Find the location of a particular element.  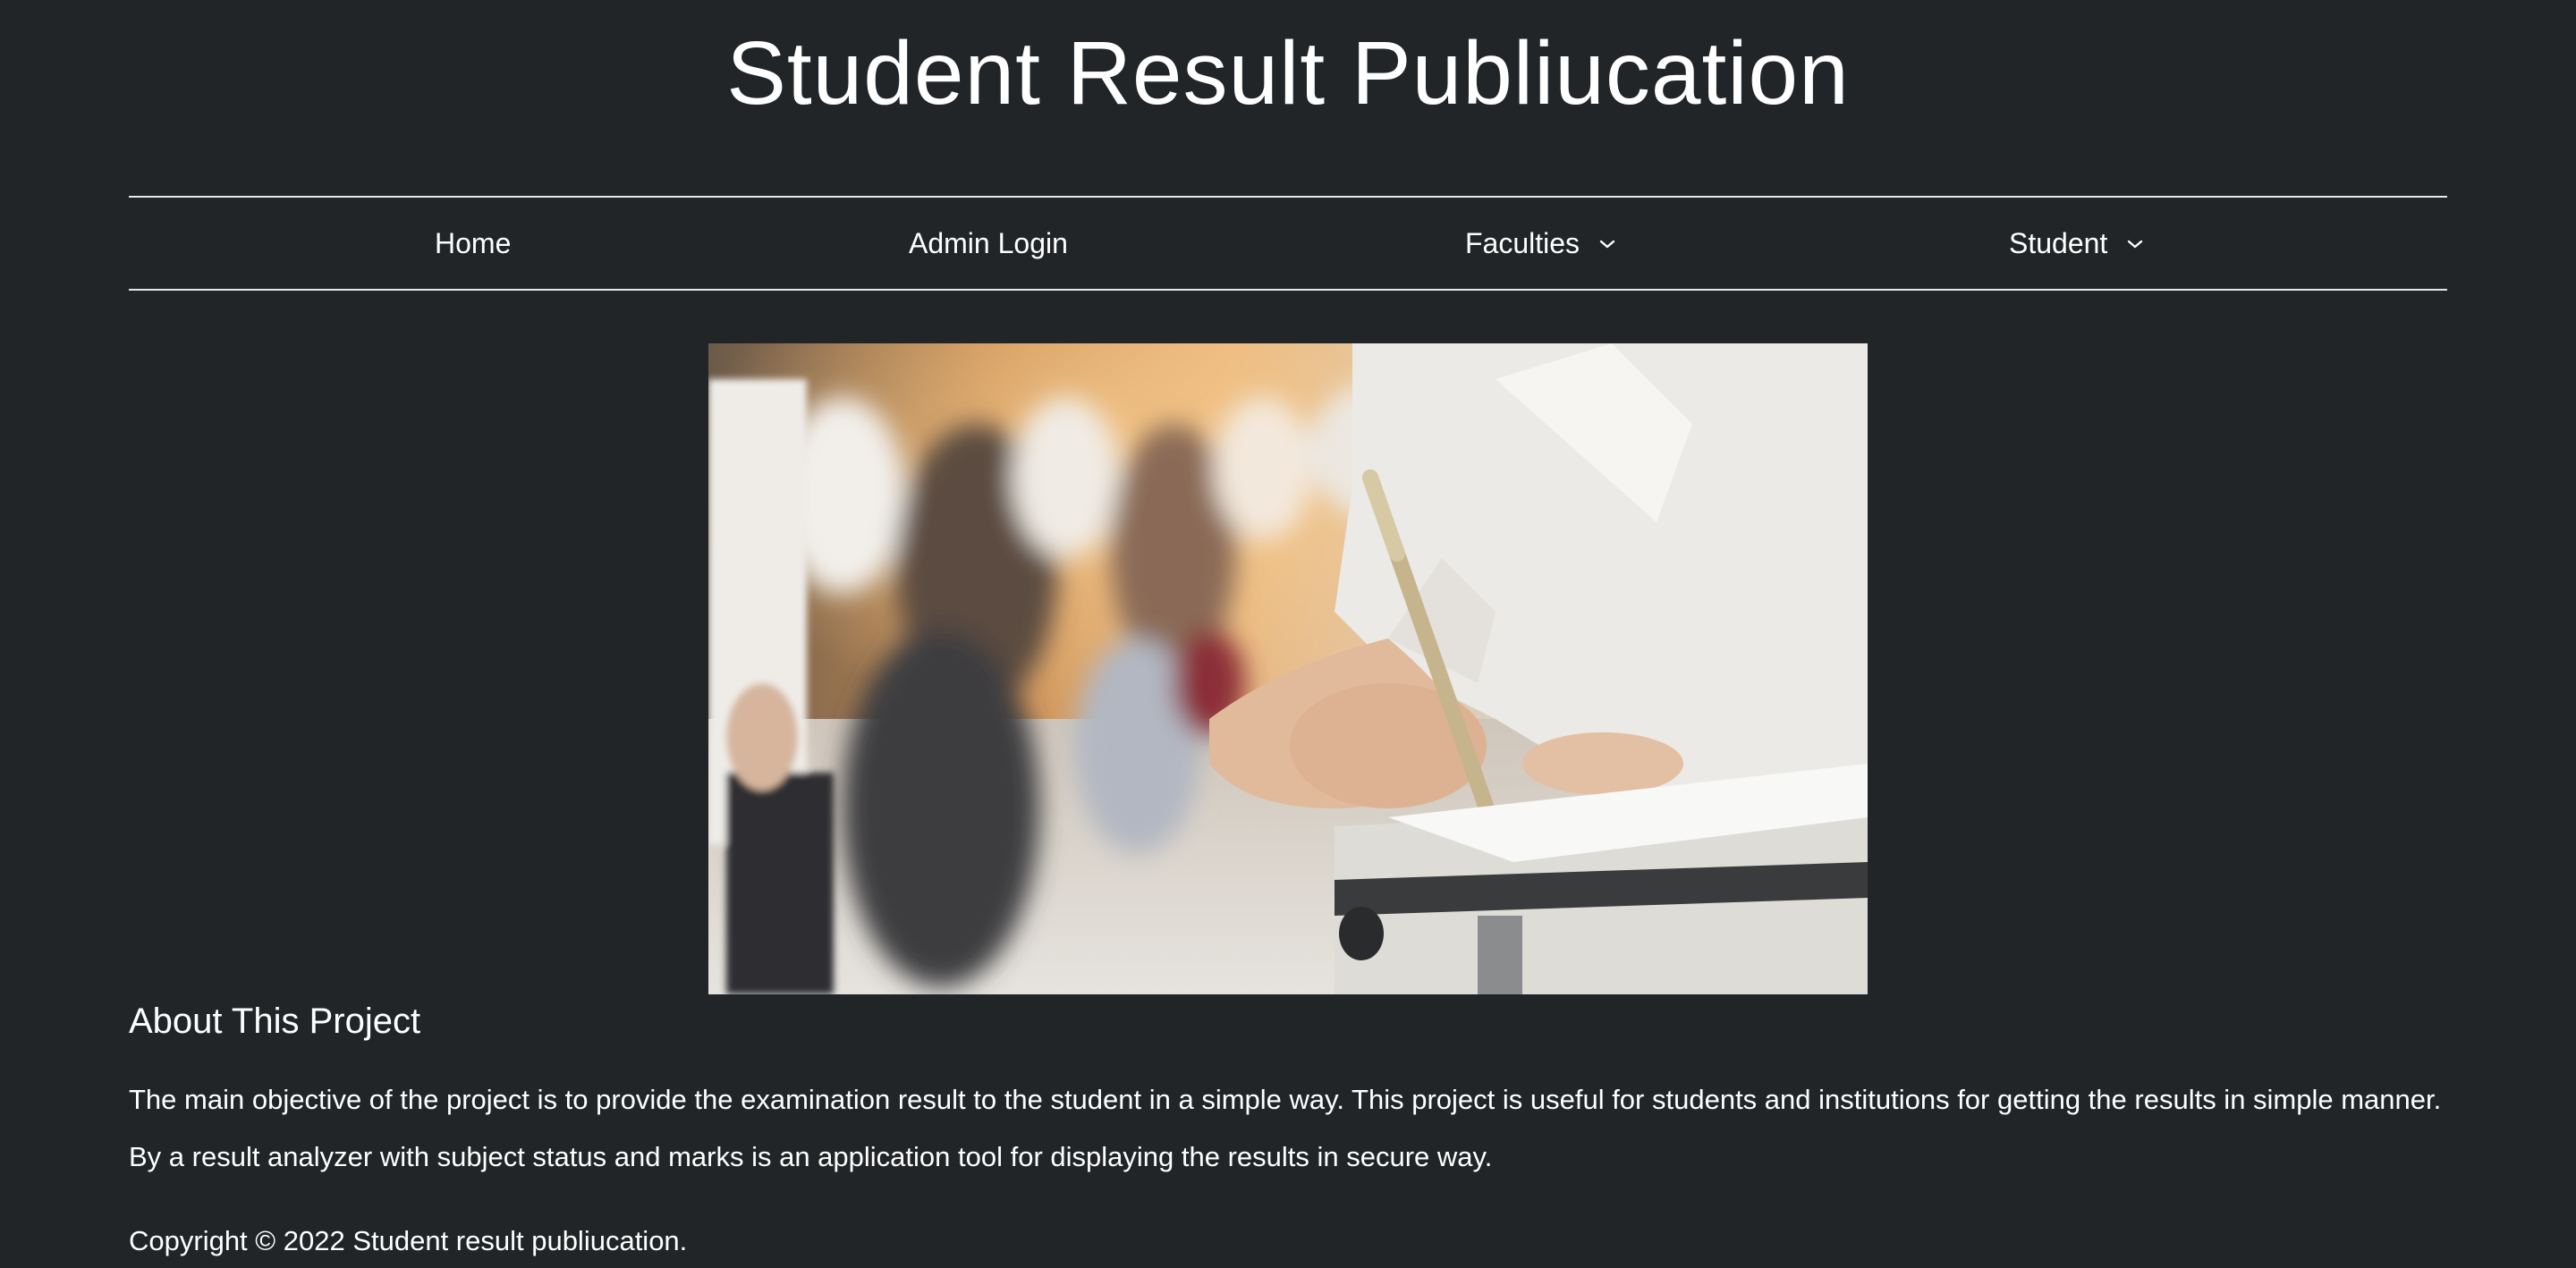

nav-home-label: Home is located at coordinates (473, 243).